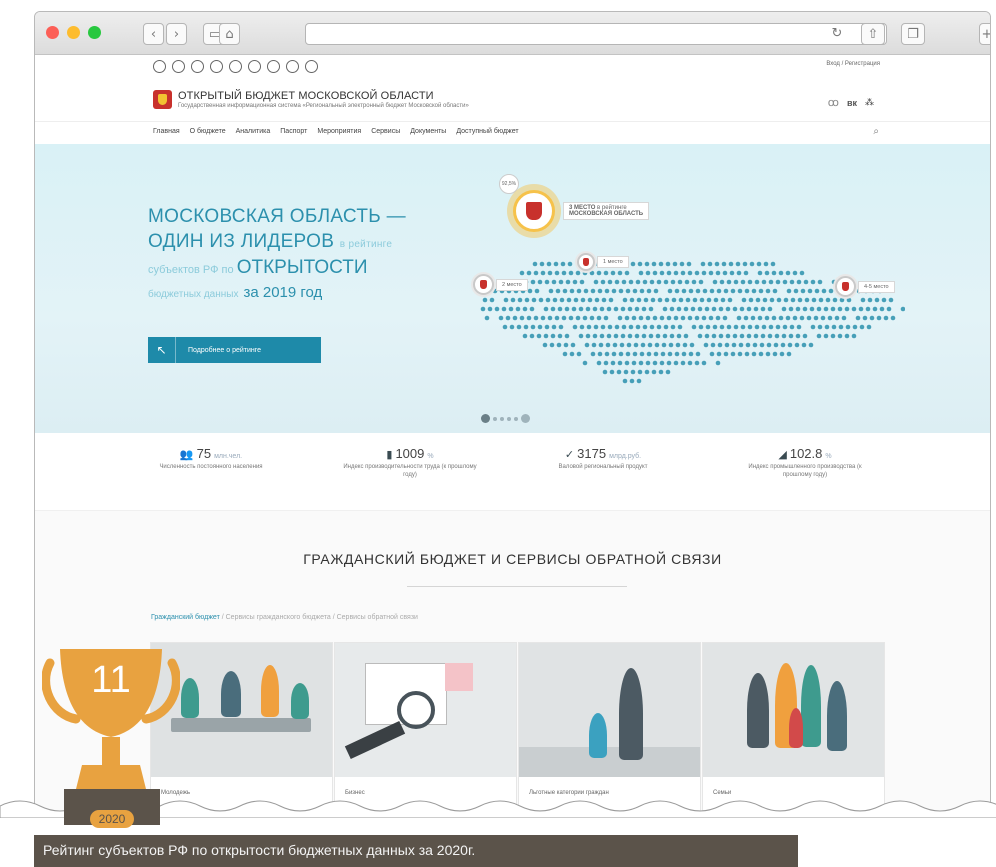 Image resolution: width=996 pixels, height=867 pixels. Describe the element at coordinates (178, 66) in the screenshot. I see `calendar-icon` at that location.